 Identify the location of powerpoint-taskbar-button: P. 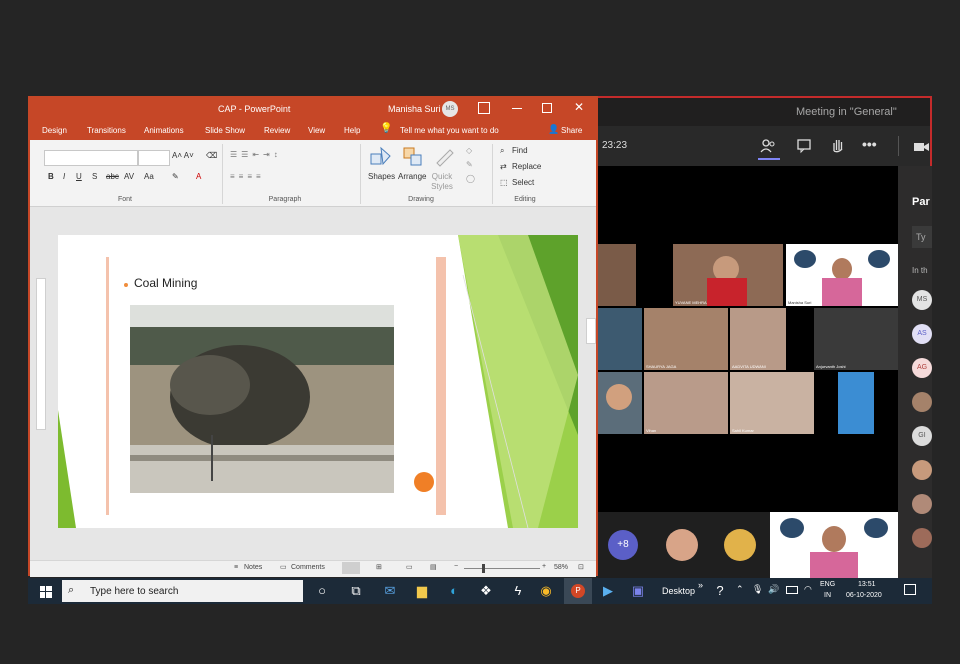
(578, 591).